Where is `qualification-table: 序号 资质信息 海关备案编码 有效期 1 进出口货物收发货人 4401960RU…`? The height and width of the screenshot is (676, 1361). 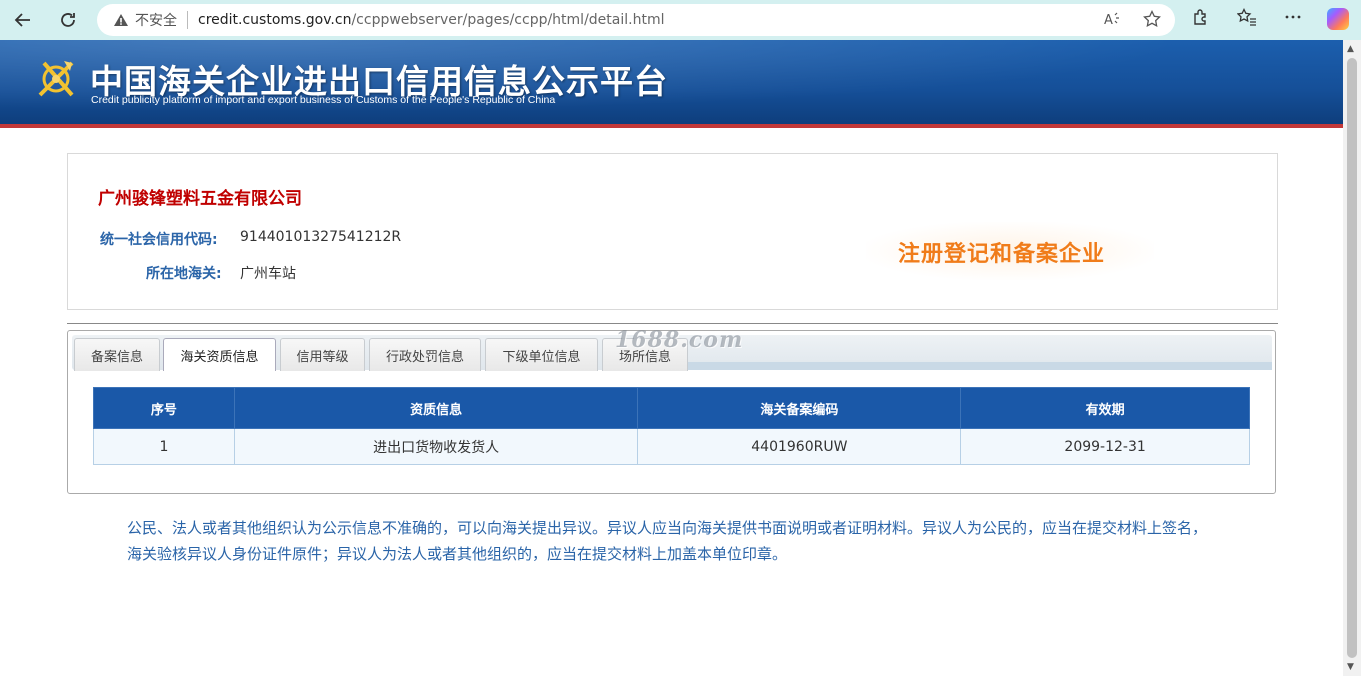 qualification-table: 序号 资质信息 海关备案编码 有效期 1 进出口货物收发货人 4401960RU… is located at coordinates (671, 426).